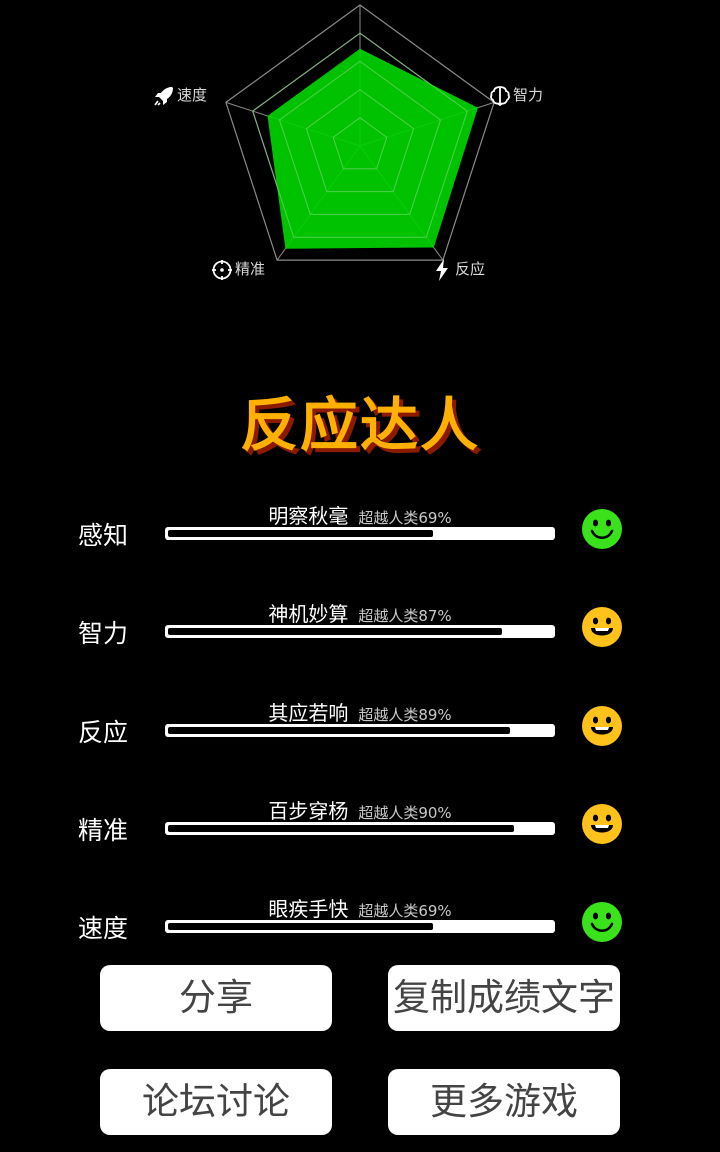 This screenshot has width=720, height=1152. I want to click on radar-label-precision: 精准, so click(250, 269).